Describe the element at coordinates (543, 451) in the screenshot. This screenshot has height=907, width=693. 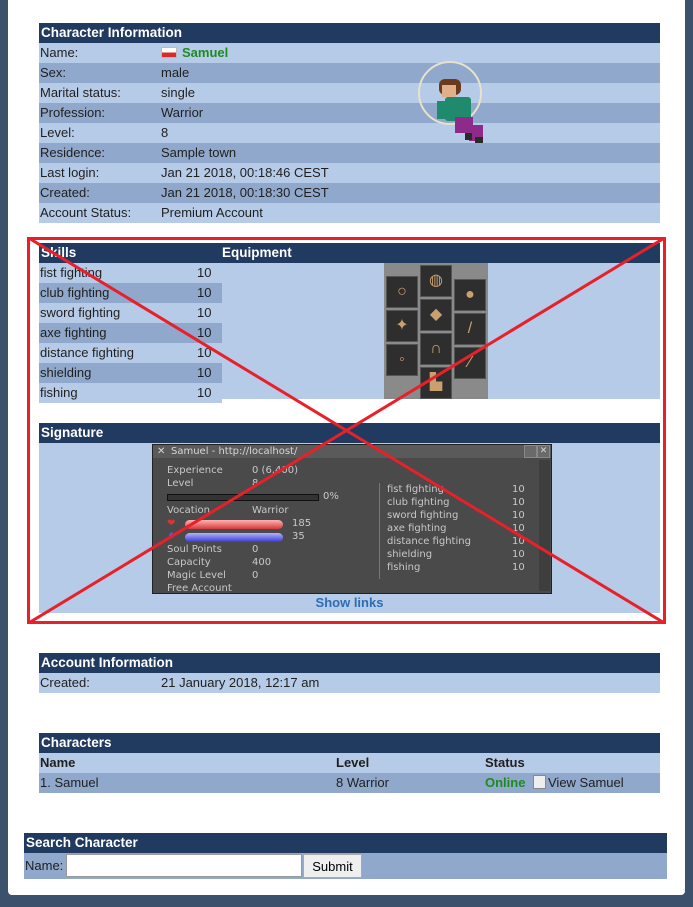
I see `close-icon: ✕` at that location.